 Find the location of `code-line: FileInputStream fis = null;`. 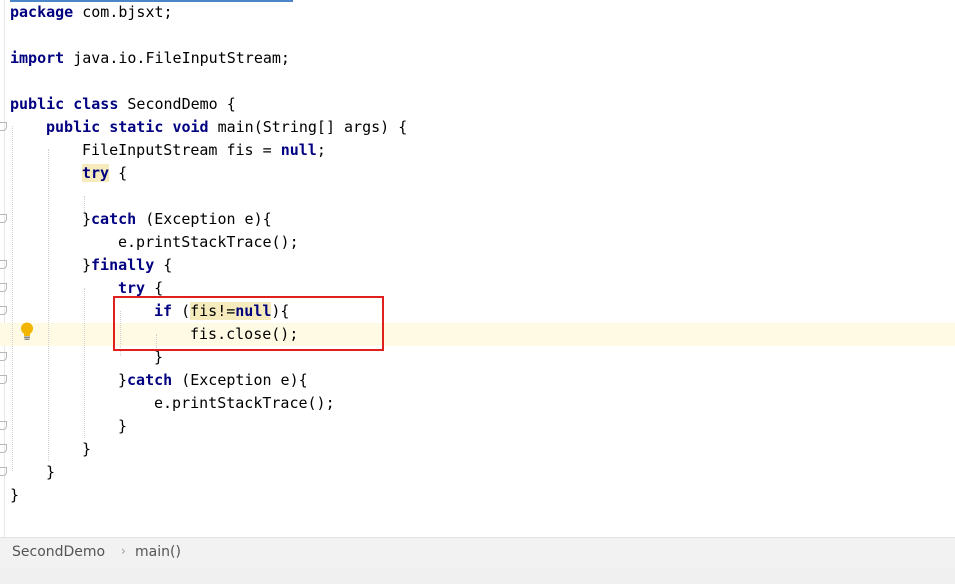

code-line: FileInputStream fis = null; is located at coordinates (204, 150).